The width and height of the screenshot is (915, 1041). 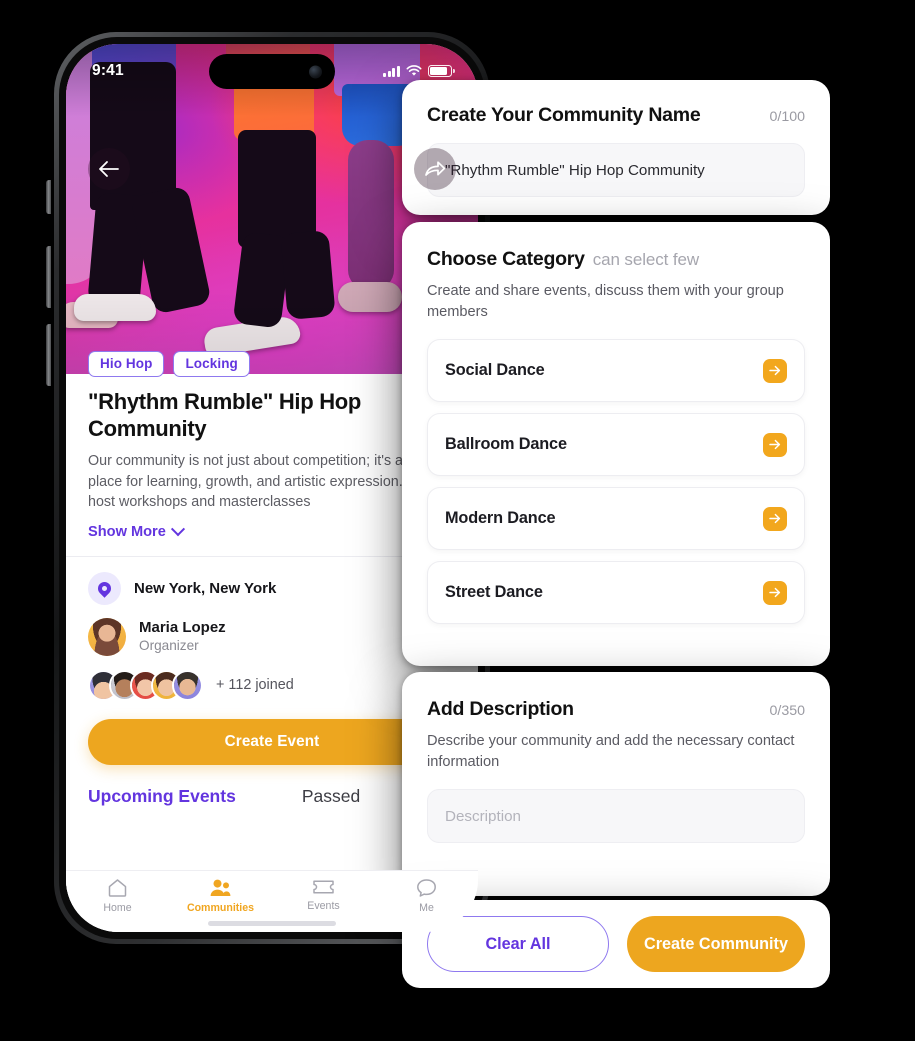 I want to click on phone-volume-down-button, so click(x=48, y=355).